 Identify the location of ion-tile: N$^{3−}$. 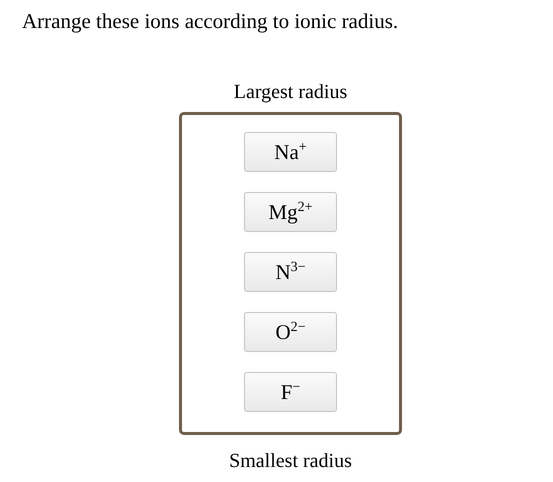
(290, 272).